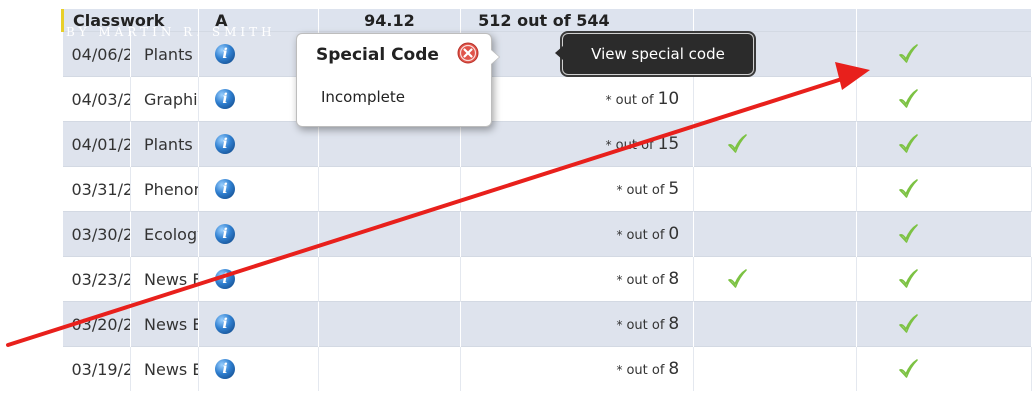  Describe the element at coordinates (165, 189) in the screenshot. I see `assignment-title-link: Phenomena Questioning Comment` at that location.